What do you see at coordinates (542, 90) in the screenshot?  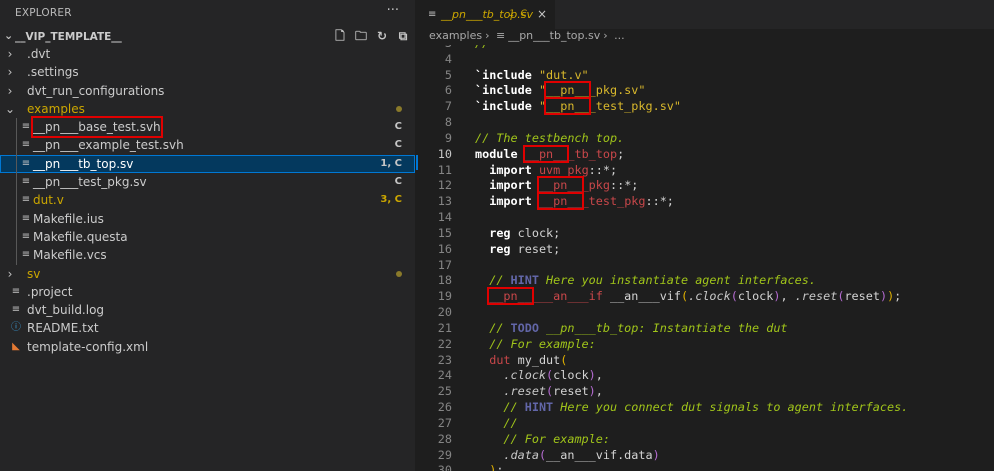 I see `code-token: "` at bounding box center [542, 90].